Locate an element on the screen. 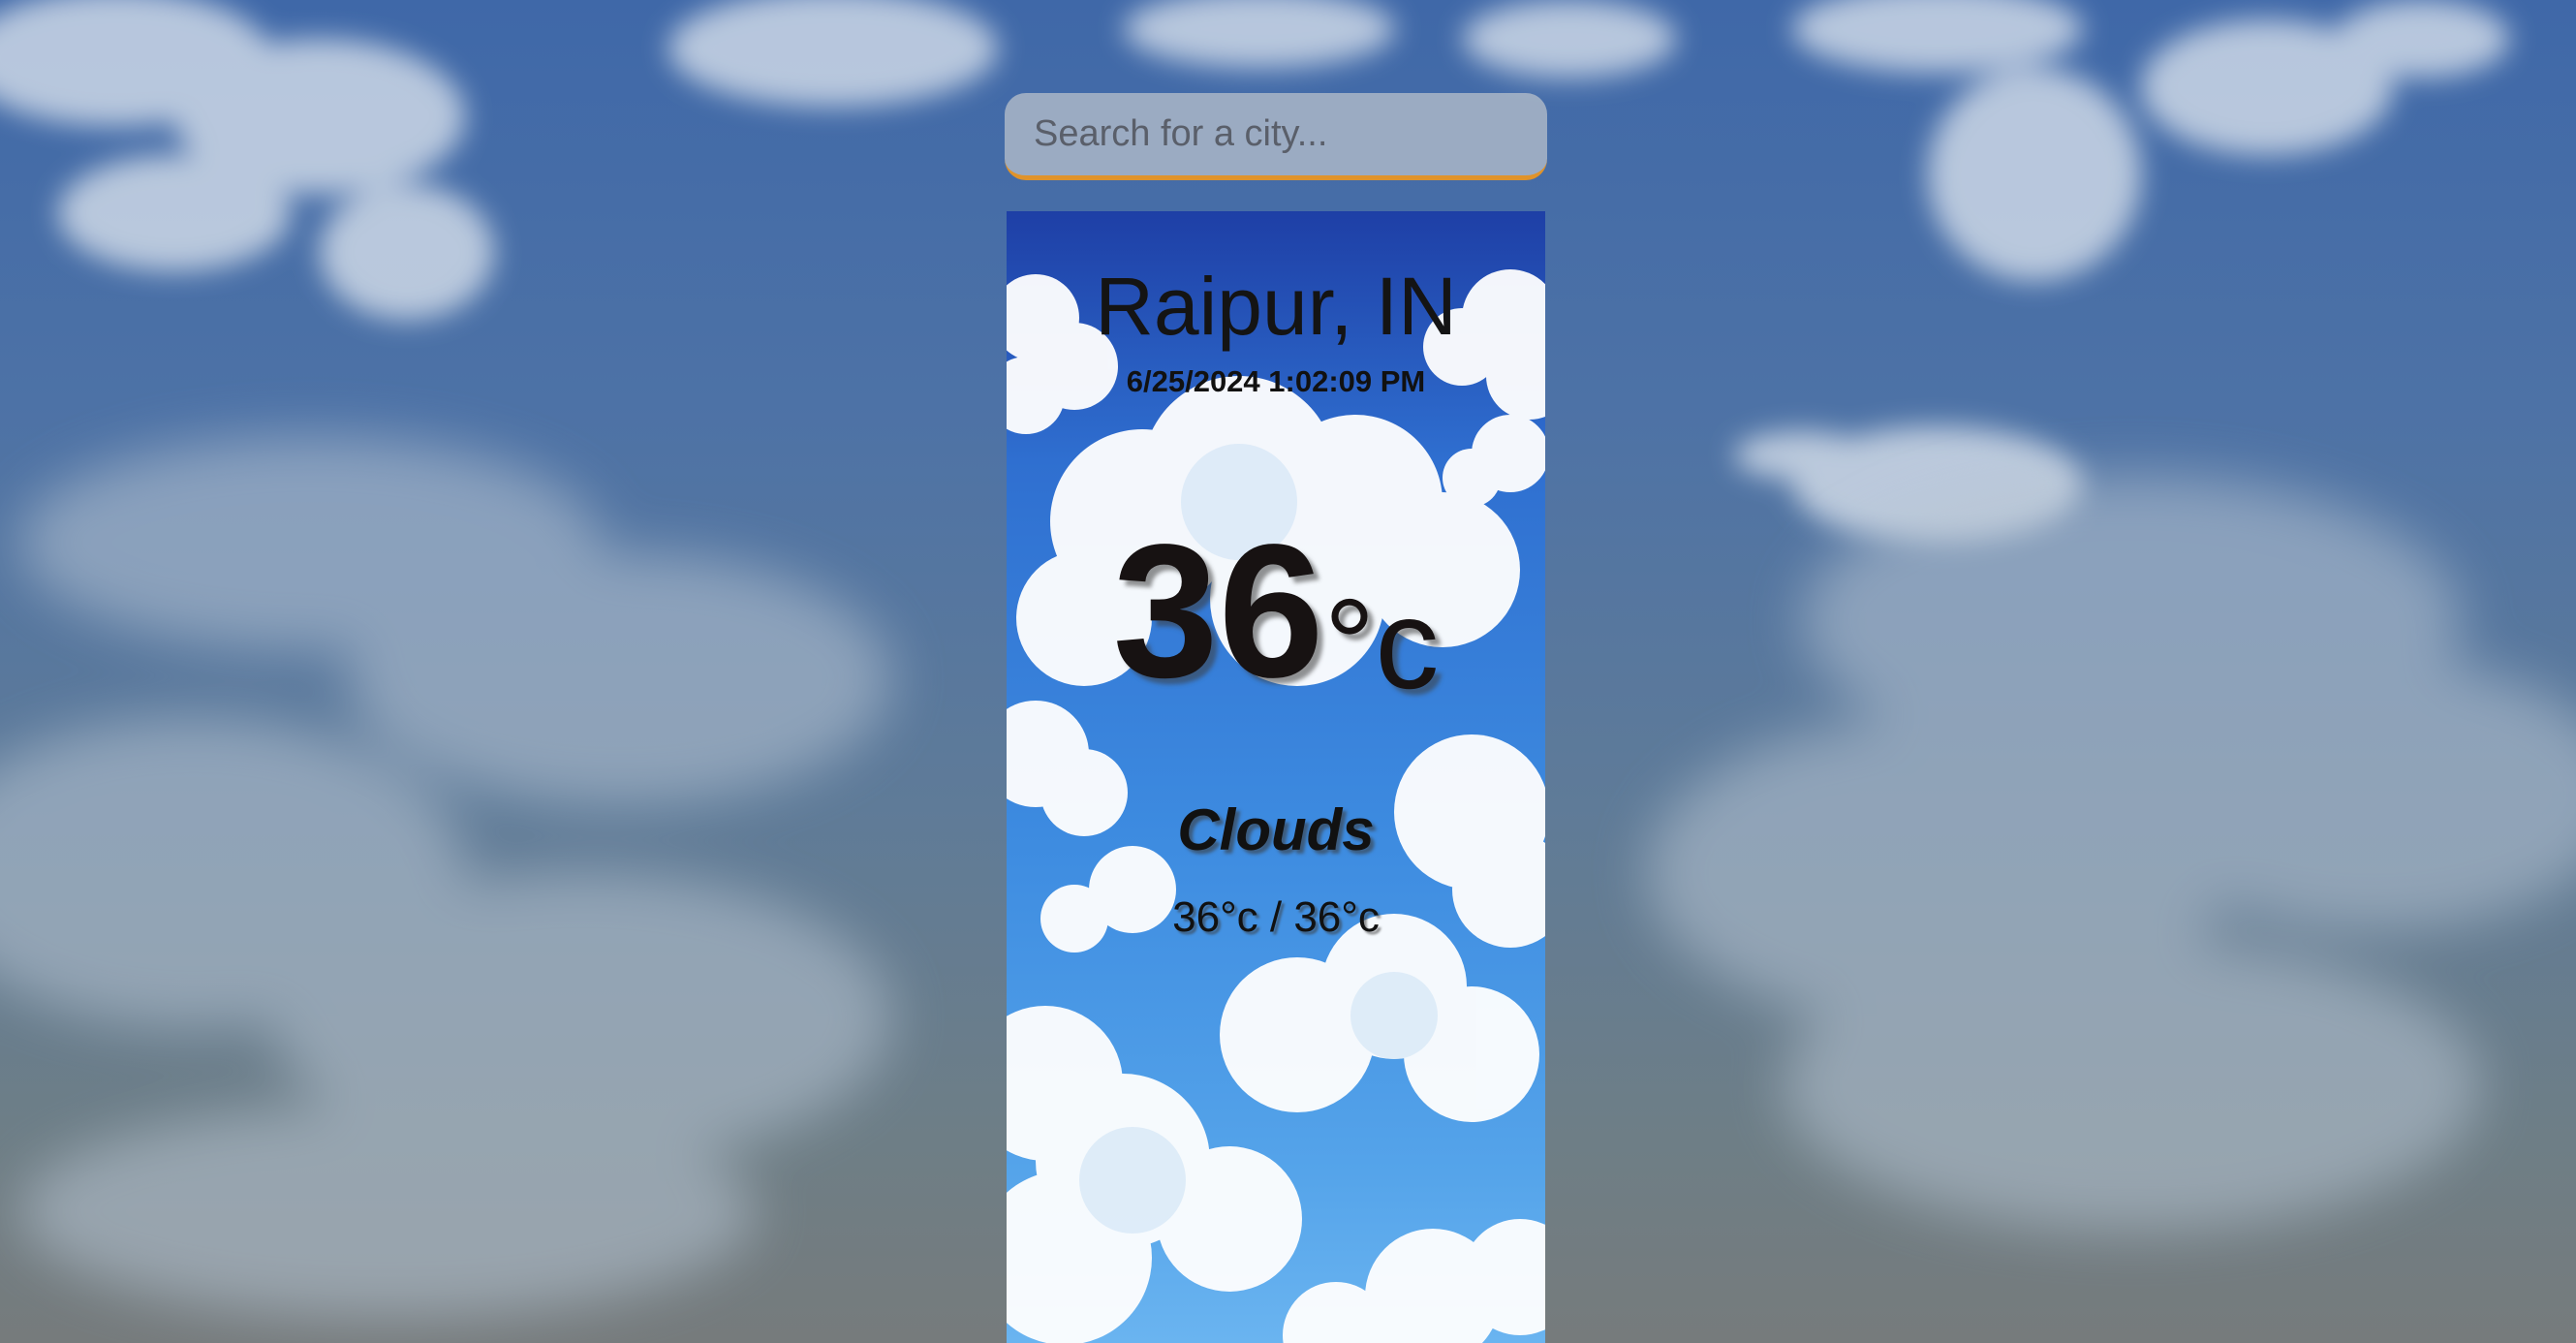 The image size is (2576, 1343). temperature-unit: °c is located at coordinates (1381, 644).